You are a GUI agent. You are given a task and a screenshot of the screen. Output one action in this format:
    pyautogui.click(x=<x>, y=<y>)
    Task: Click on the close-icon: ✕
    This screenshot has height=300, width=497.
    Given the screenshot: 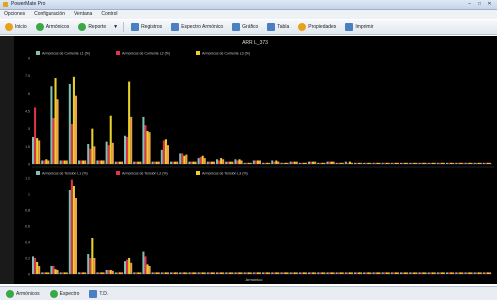 What is the action you would take?
    pyautogui.click(x=489, y=4)
    